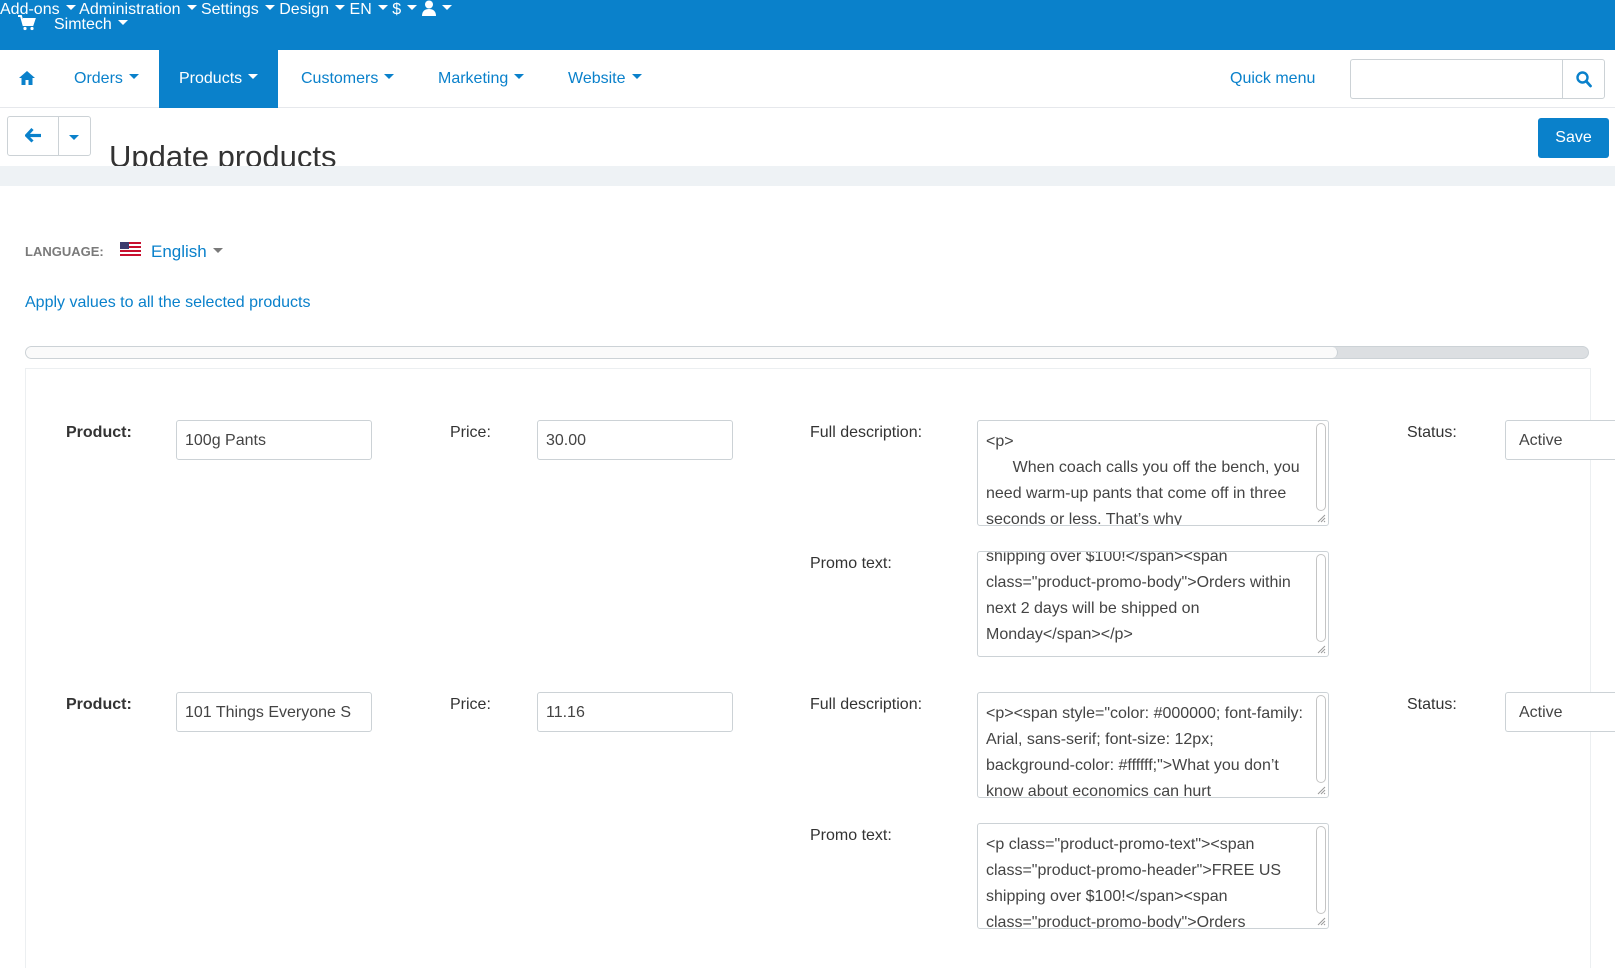 The width and height of the screenshot is (1615, 968). What do you see at coordinates (179, 251) in the screenshot?
I see `language-value: English` at bounding box center [179, 251].